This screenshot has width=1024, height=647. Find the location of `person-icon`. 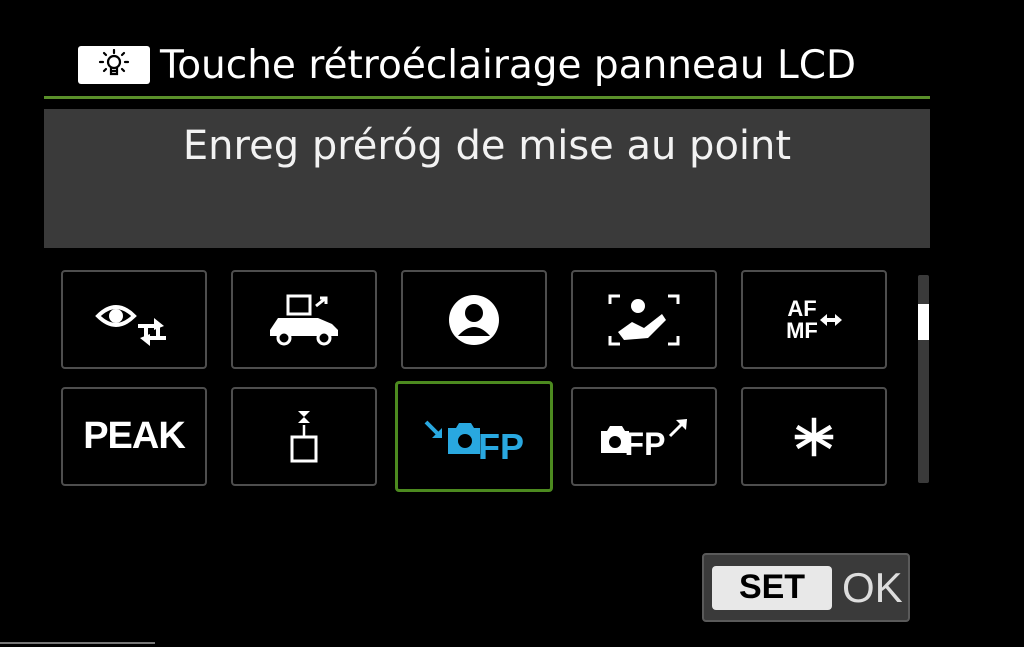

person-icon is located at coordinates (474, 319).